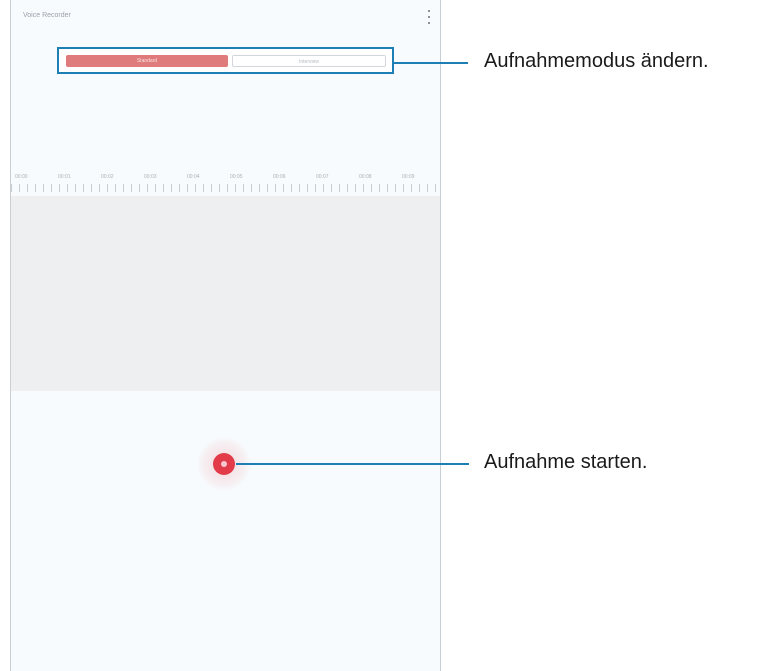 The width and height of the screenshot is (771, 671). Describe the element at coordinates (352, 464) in the screenshot. I see `callout-line-record` at that location.